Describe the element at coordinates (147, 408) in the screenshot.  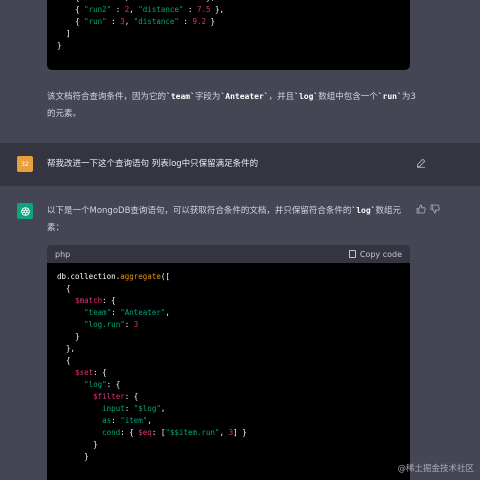
I see `code-token: "$log"` at that location.